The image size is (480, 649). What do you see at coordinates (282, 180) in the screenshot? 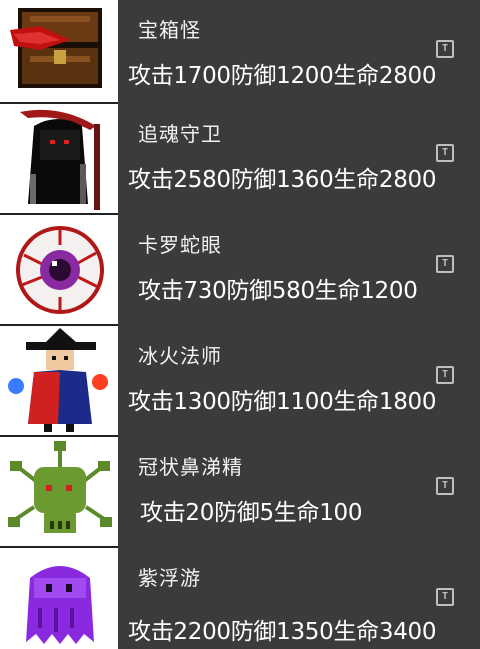
I see `monster-stats: 攻击2580防御1360生命2800` at bounding box center [282, 180].